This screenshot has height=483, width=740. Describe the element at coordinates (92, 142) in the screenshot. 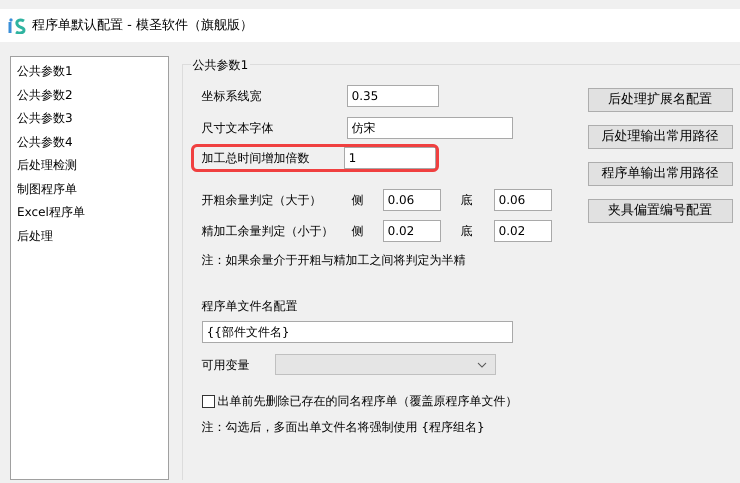

I see `sidebar-item: 公共参数4` at that location.